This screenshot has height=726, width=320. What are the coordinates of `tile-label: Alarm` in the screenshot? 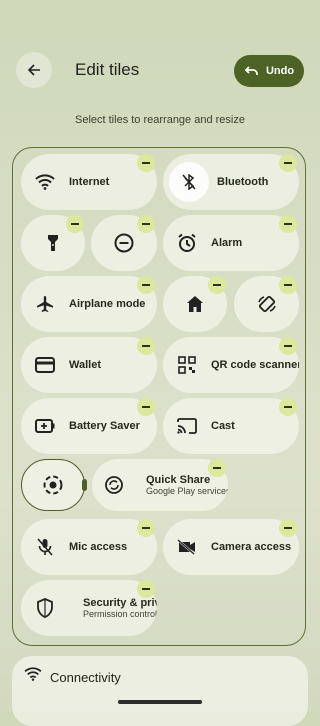 It's located at (227, 243).